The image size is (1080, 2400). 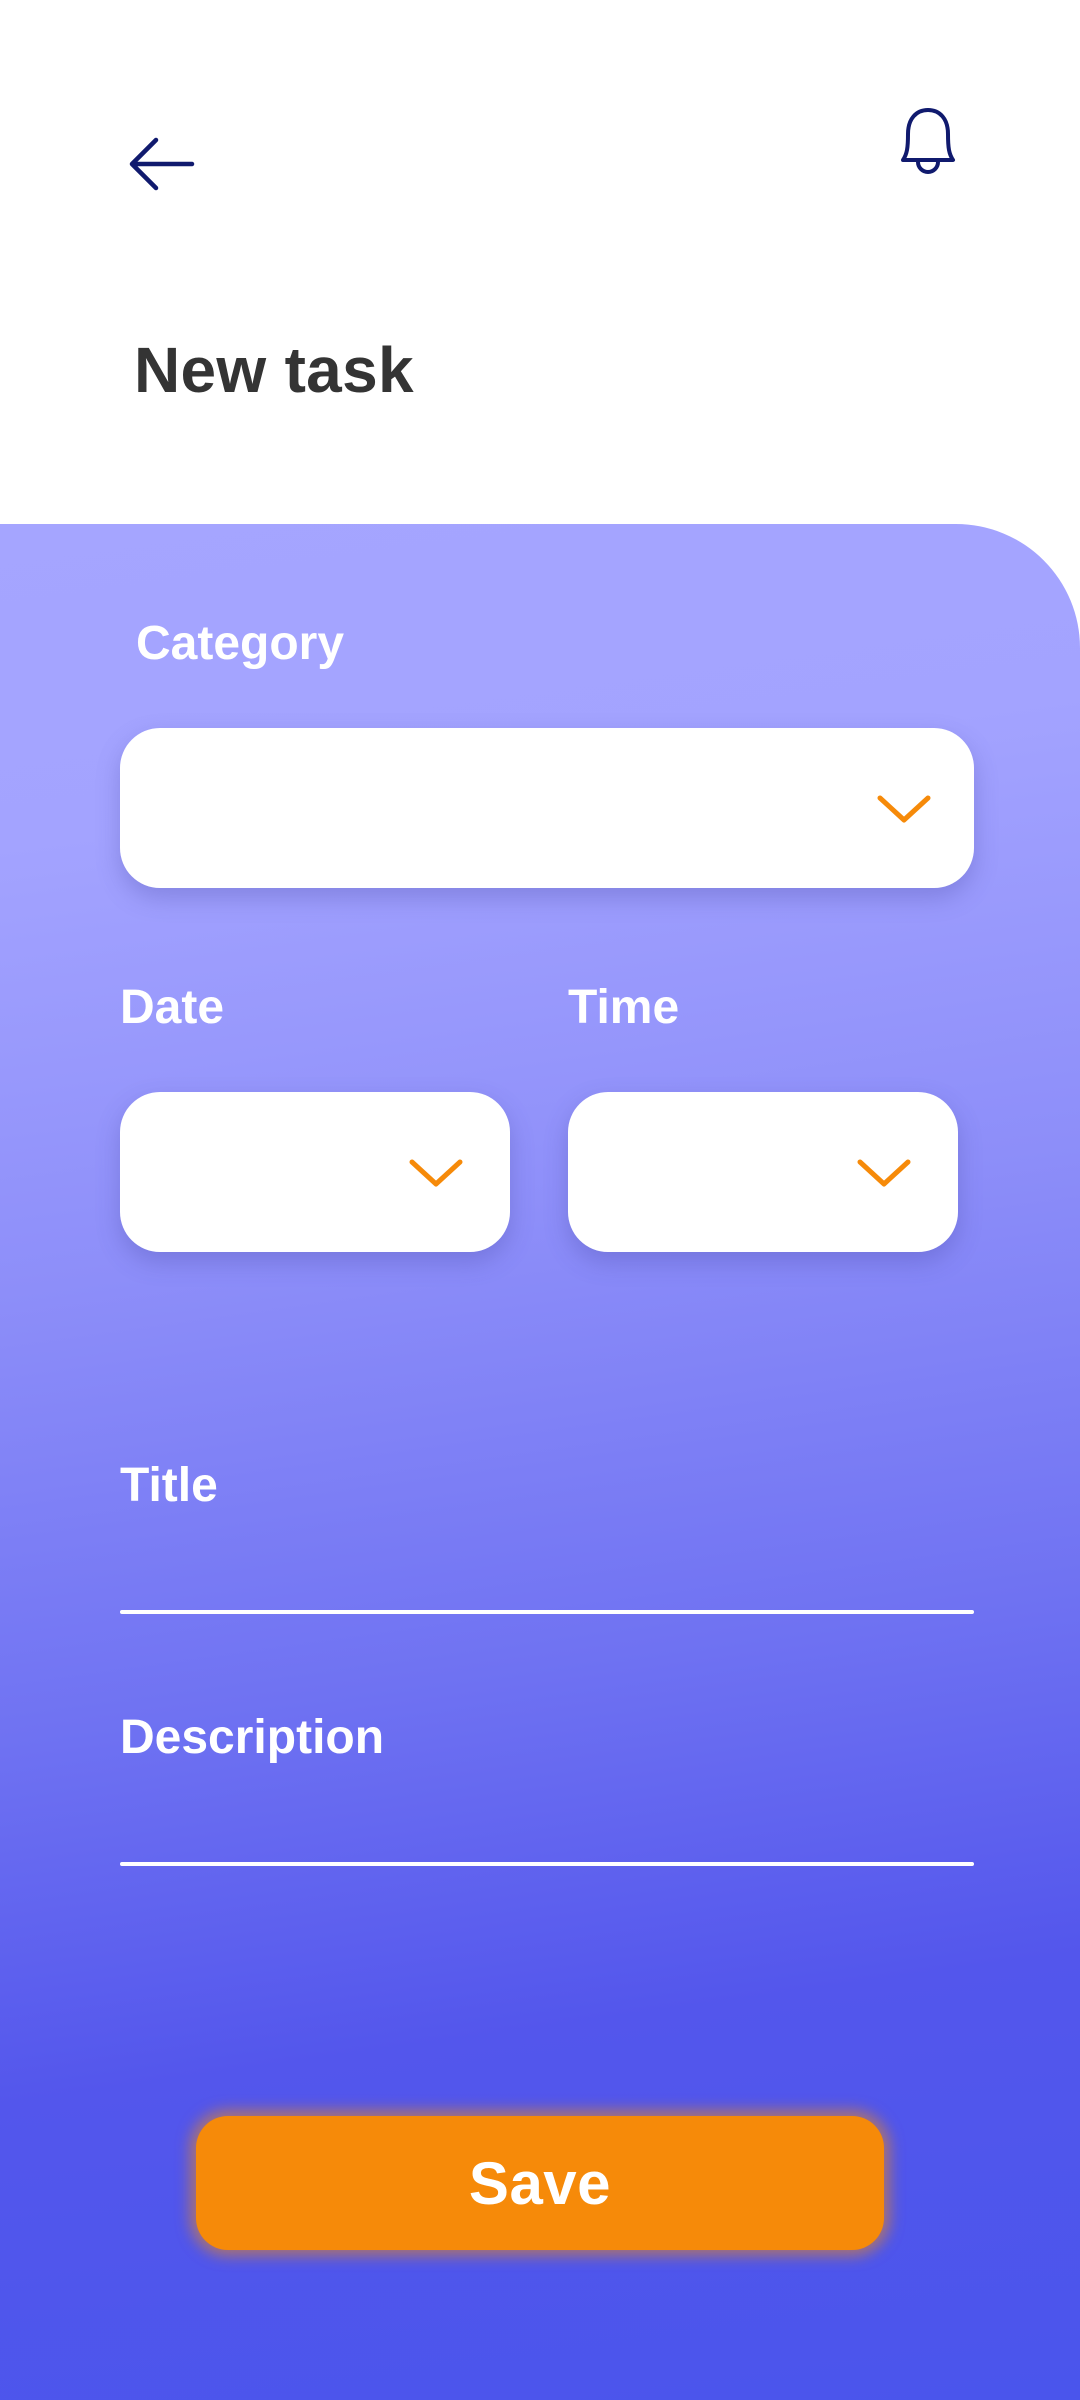 What do you see at coordinates (763, 1172) in the screenshot?
I see `time-select` at bounding box center [763, 1172].